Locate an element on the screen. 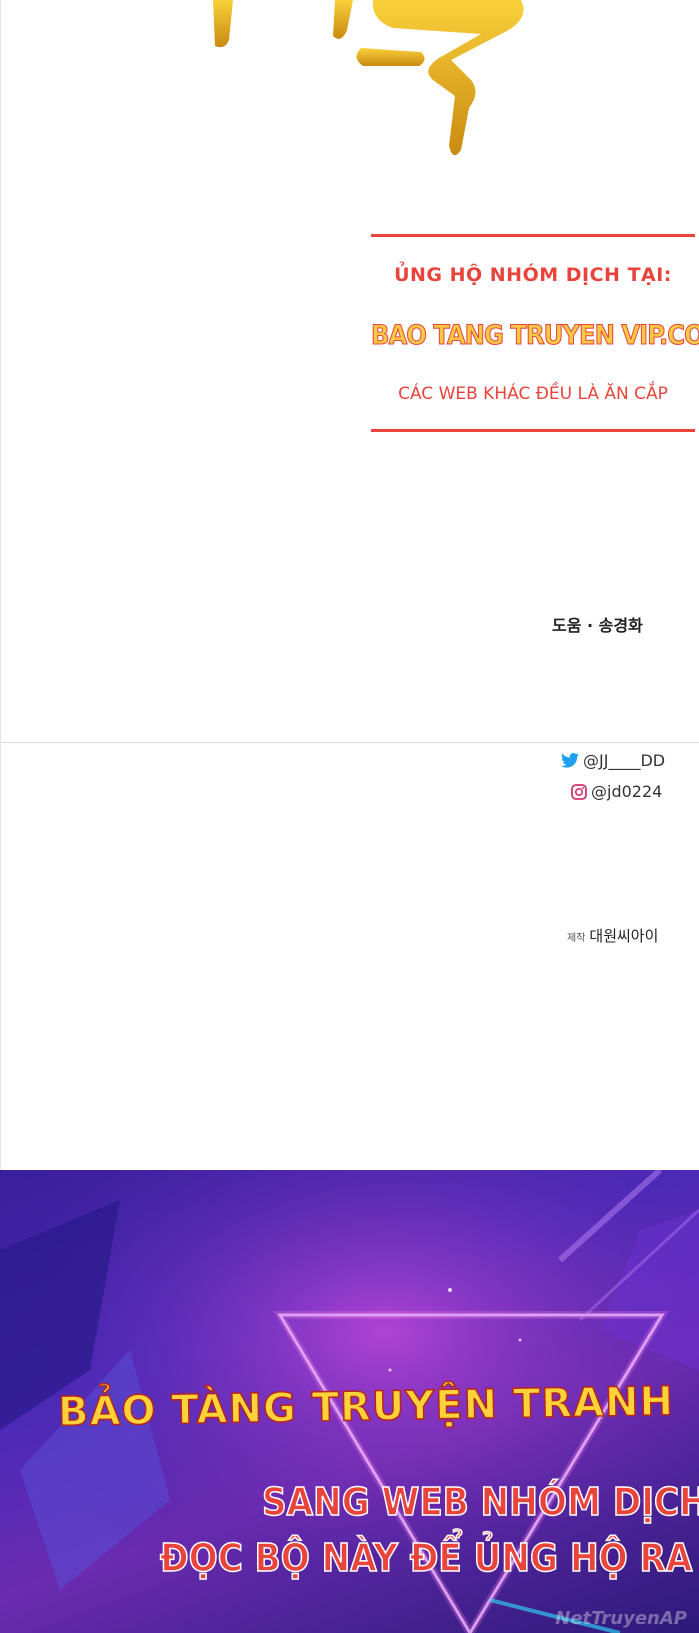 The height and width of the screenshot is (1633, 699). notice-bottom-rule is located at coordinates (533, 430).